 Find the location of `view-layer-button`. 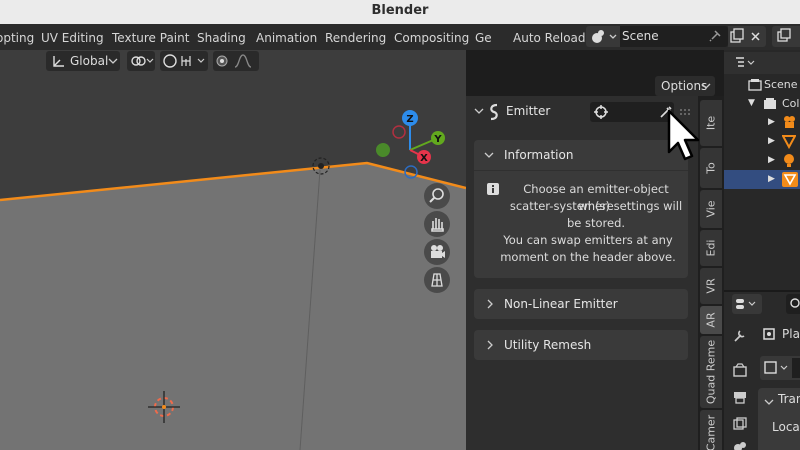

view-layer-button is located at coordinates (786, 36).